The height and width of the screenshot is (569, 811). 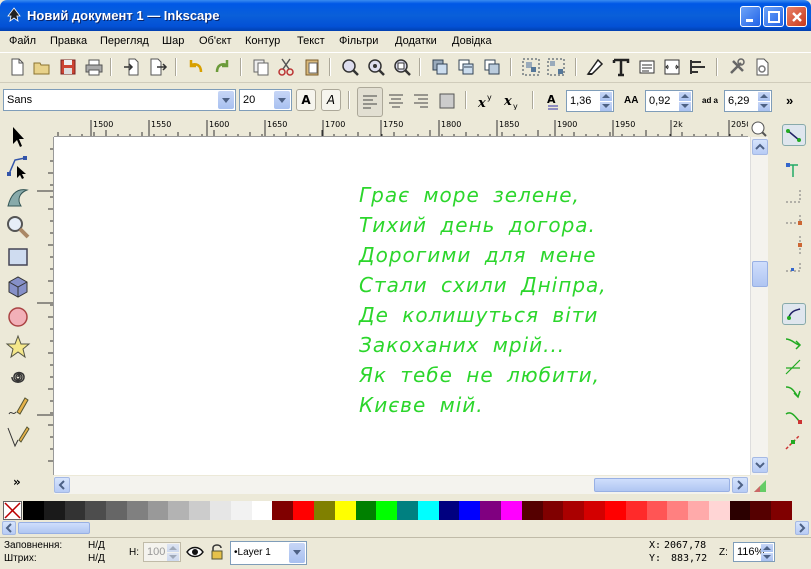 What do you see at coordinates (217, 552) in the screenshot?
I see `lock-icon` at bounding box center [217, 552].